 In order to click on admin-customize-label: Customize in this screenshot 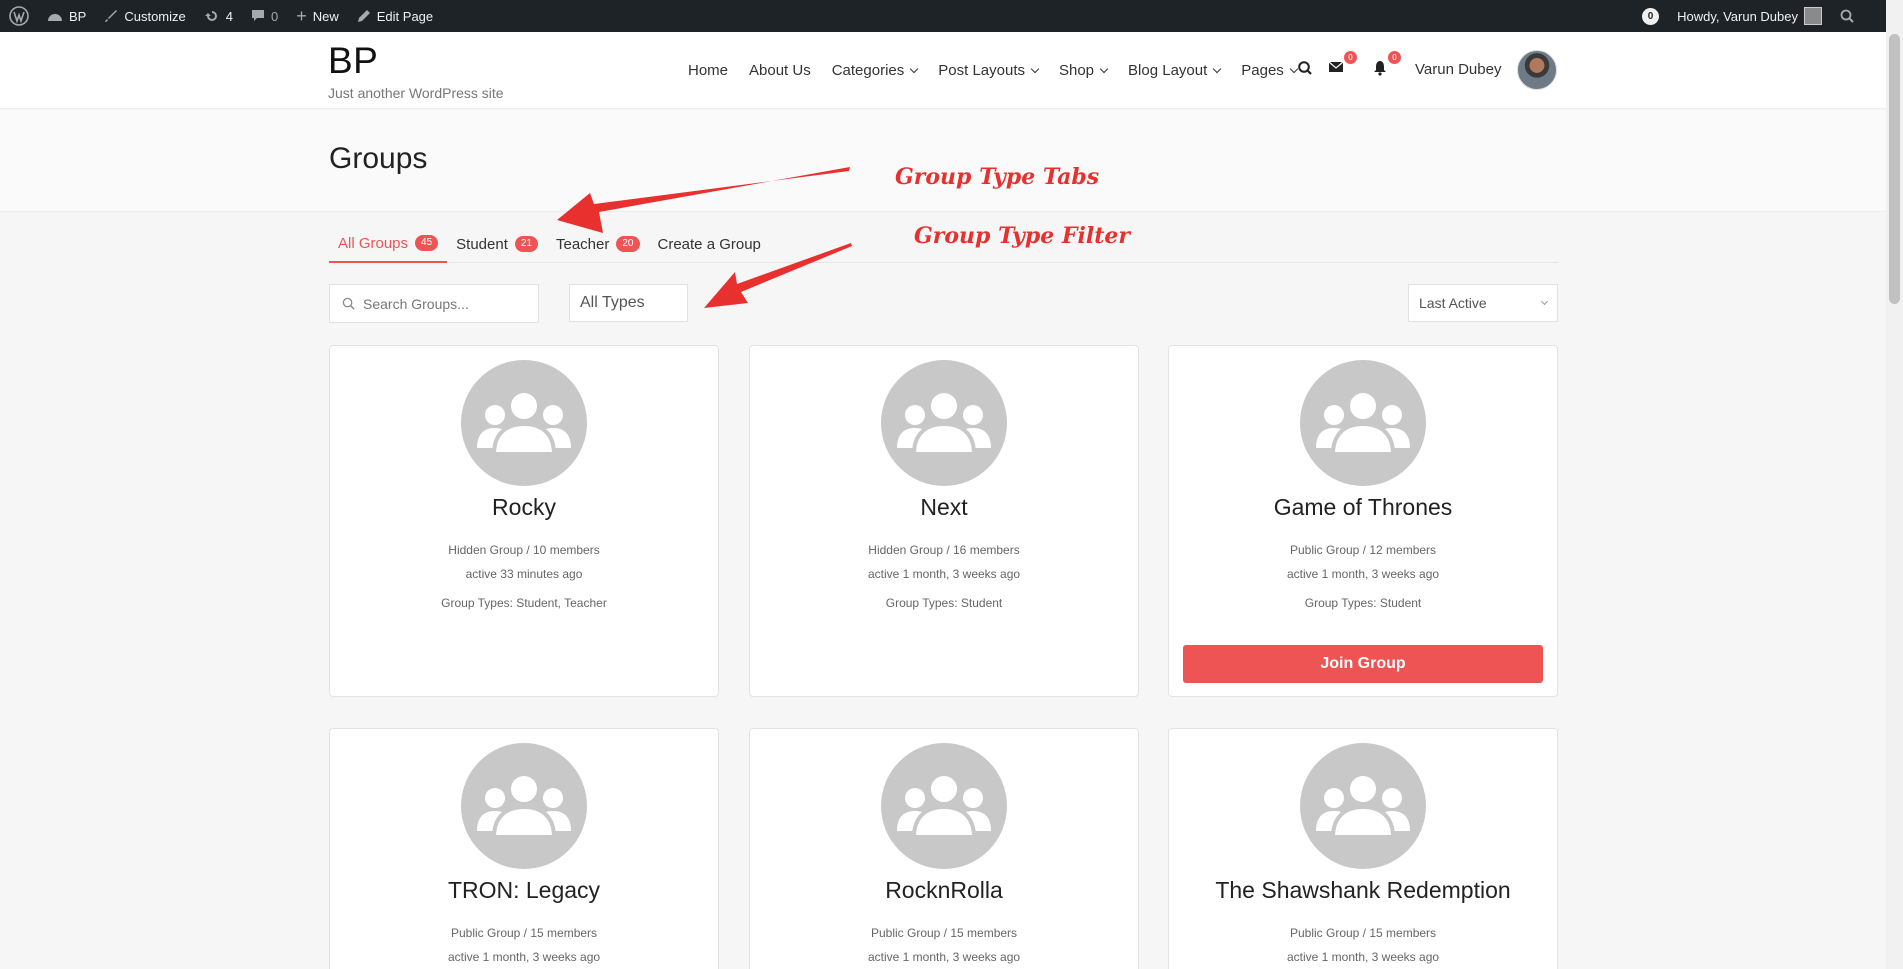, I will do `click(155, 16)`.